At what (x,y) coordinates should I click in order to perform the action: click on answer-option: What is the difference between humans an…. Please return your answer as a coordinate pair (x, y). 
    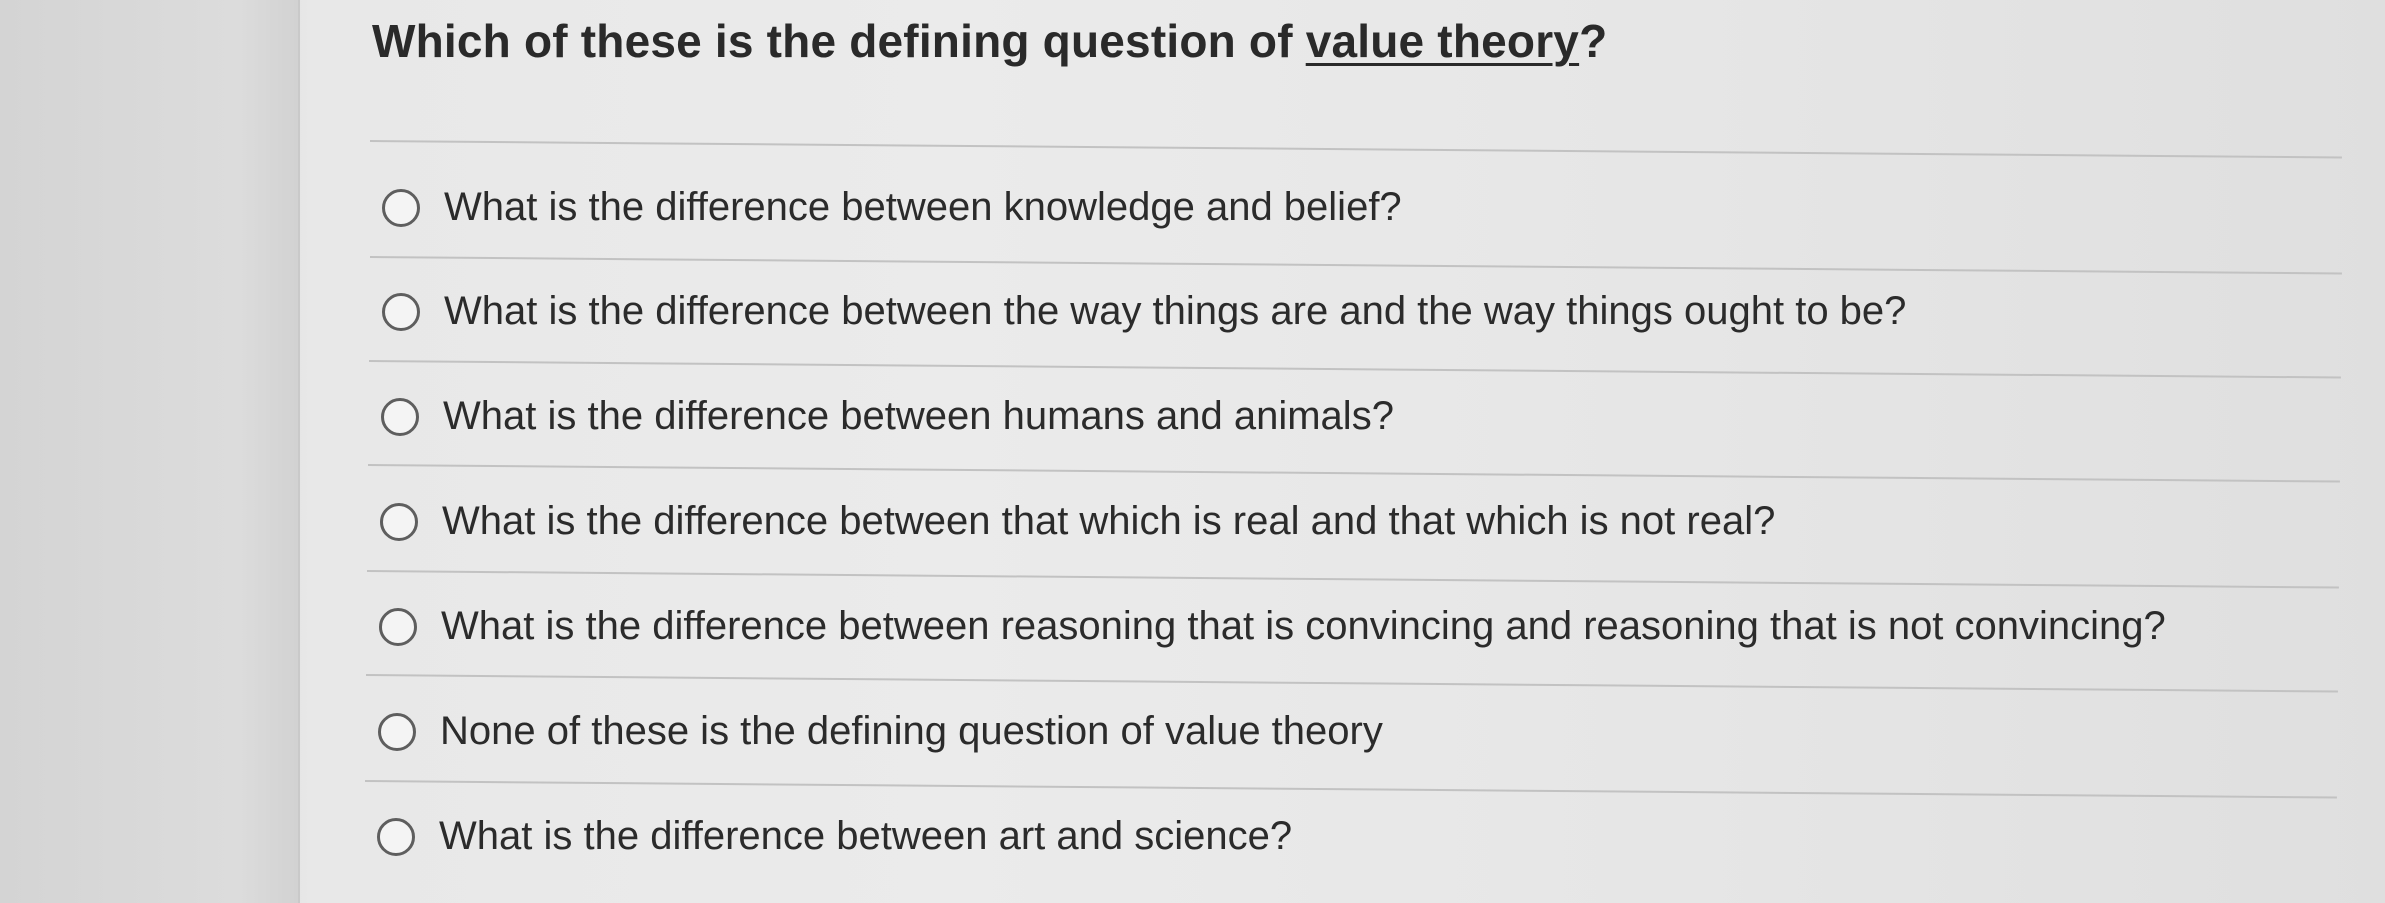
    Looking at the image, I should click on (887, 416).